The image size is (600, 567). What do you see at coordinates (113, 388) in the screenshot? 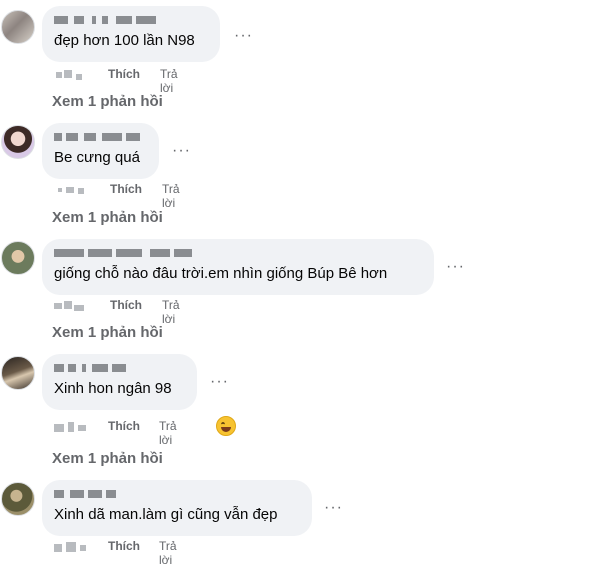
I see `comment-text: Xinh hon ngân 98` at bounding box center [113, 388].